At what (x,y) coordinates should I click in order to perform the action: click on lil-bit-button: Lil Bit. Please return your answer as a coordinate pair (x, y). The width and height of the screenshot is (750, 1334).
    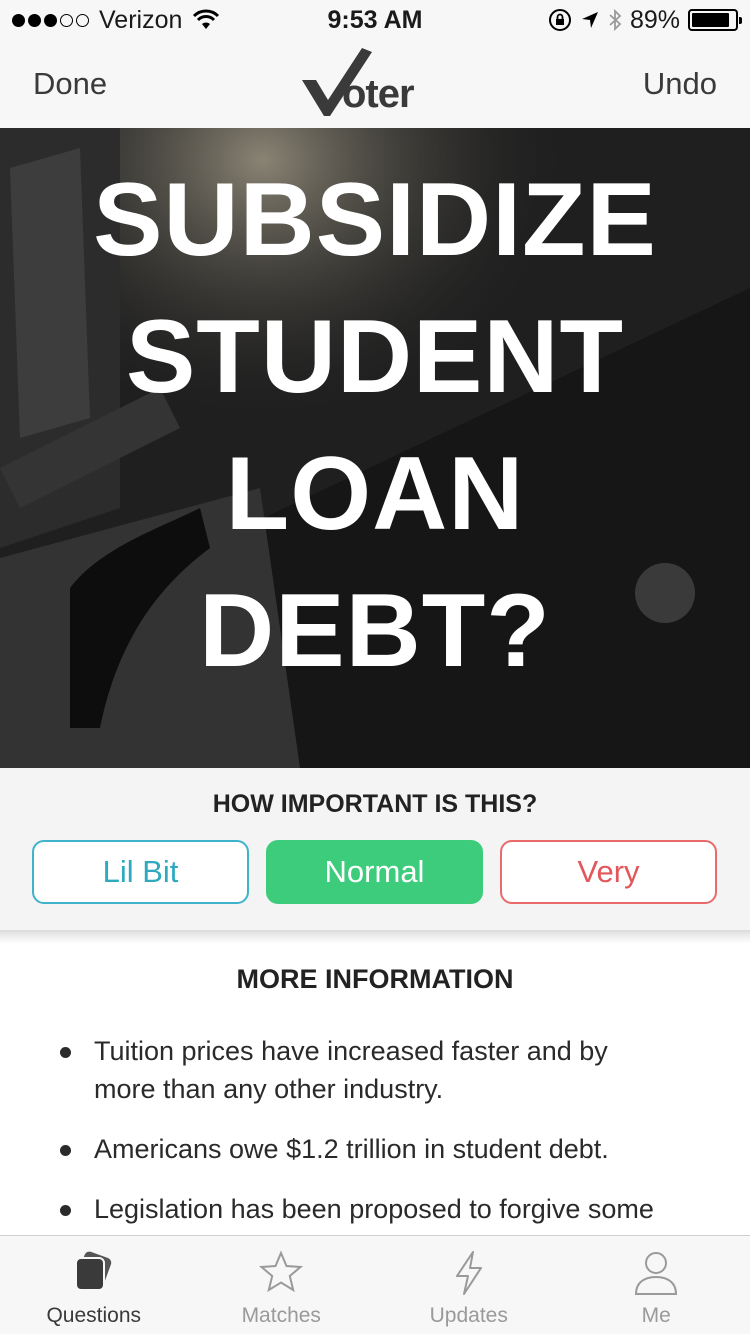
    Looking at the image, I should click on (140, 872).